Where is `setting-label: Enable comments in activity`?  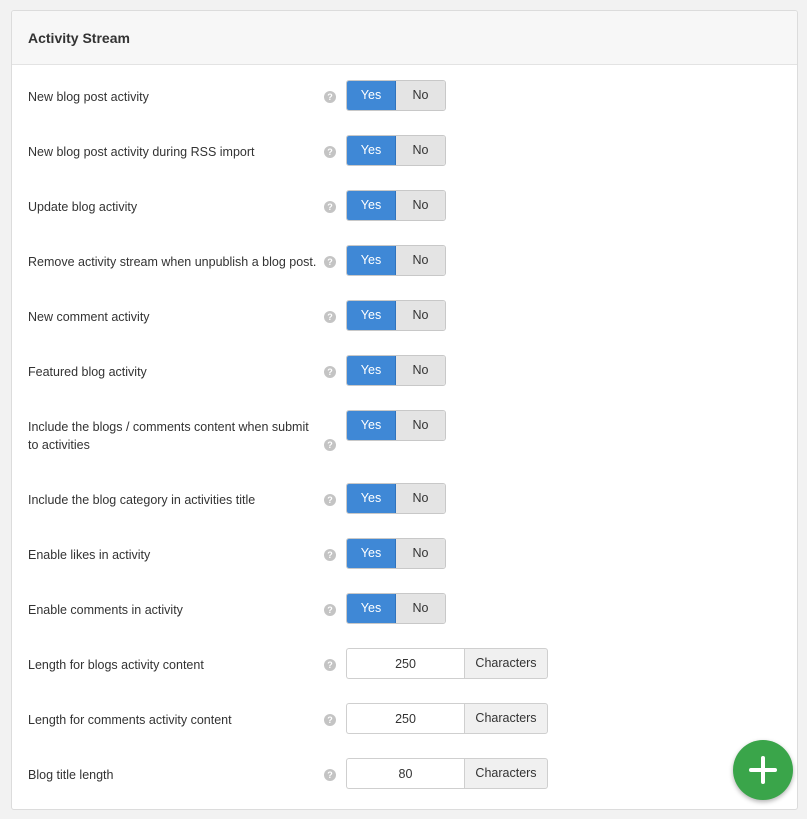
setting-label: Enable comments in activity is located at coordinates (105, 610).